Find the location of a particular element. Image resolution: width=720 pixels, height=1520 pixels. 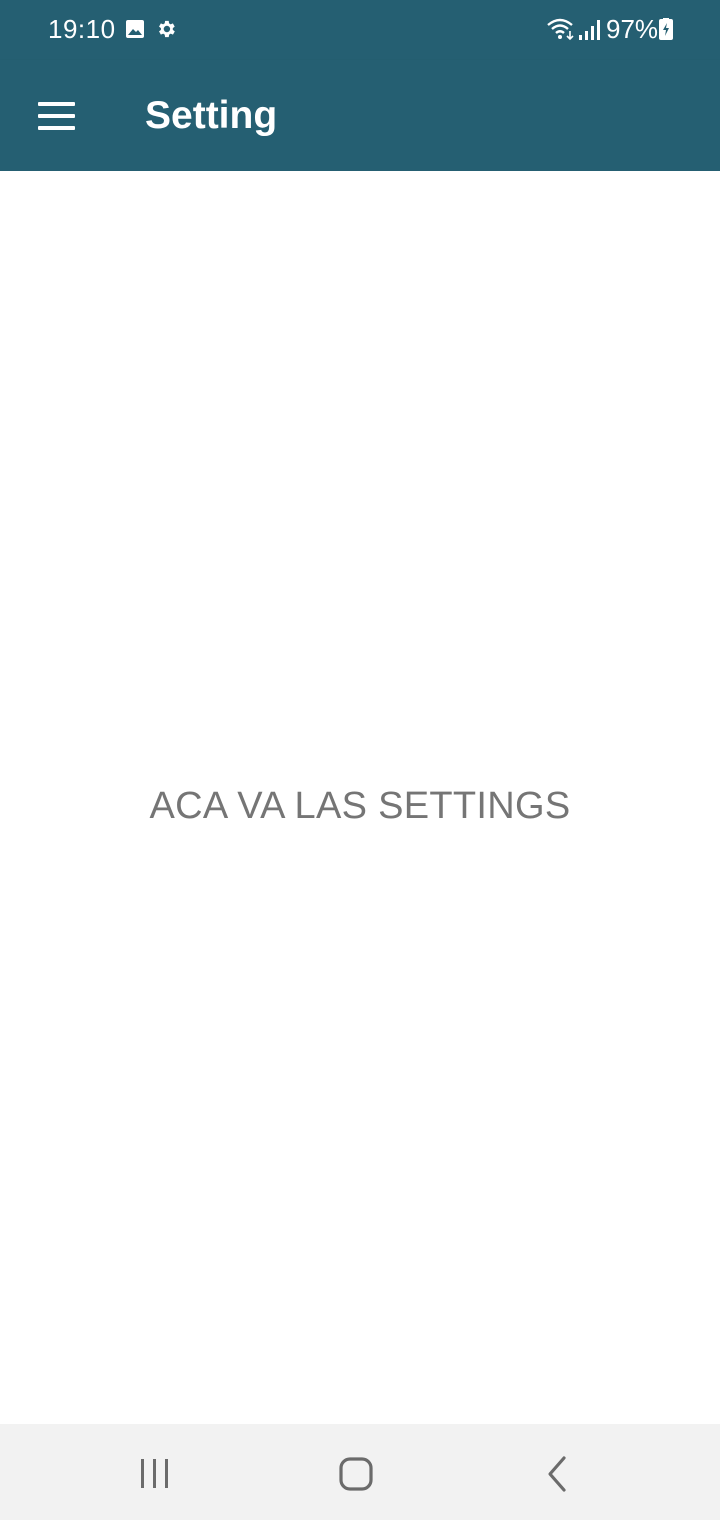

menu-bar-top is located at coordinates (56, 104).